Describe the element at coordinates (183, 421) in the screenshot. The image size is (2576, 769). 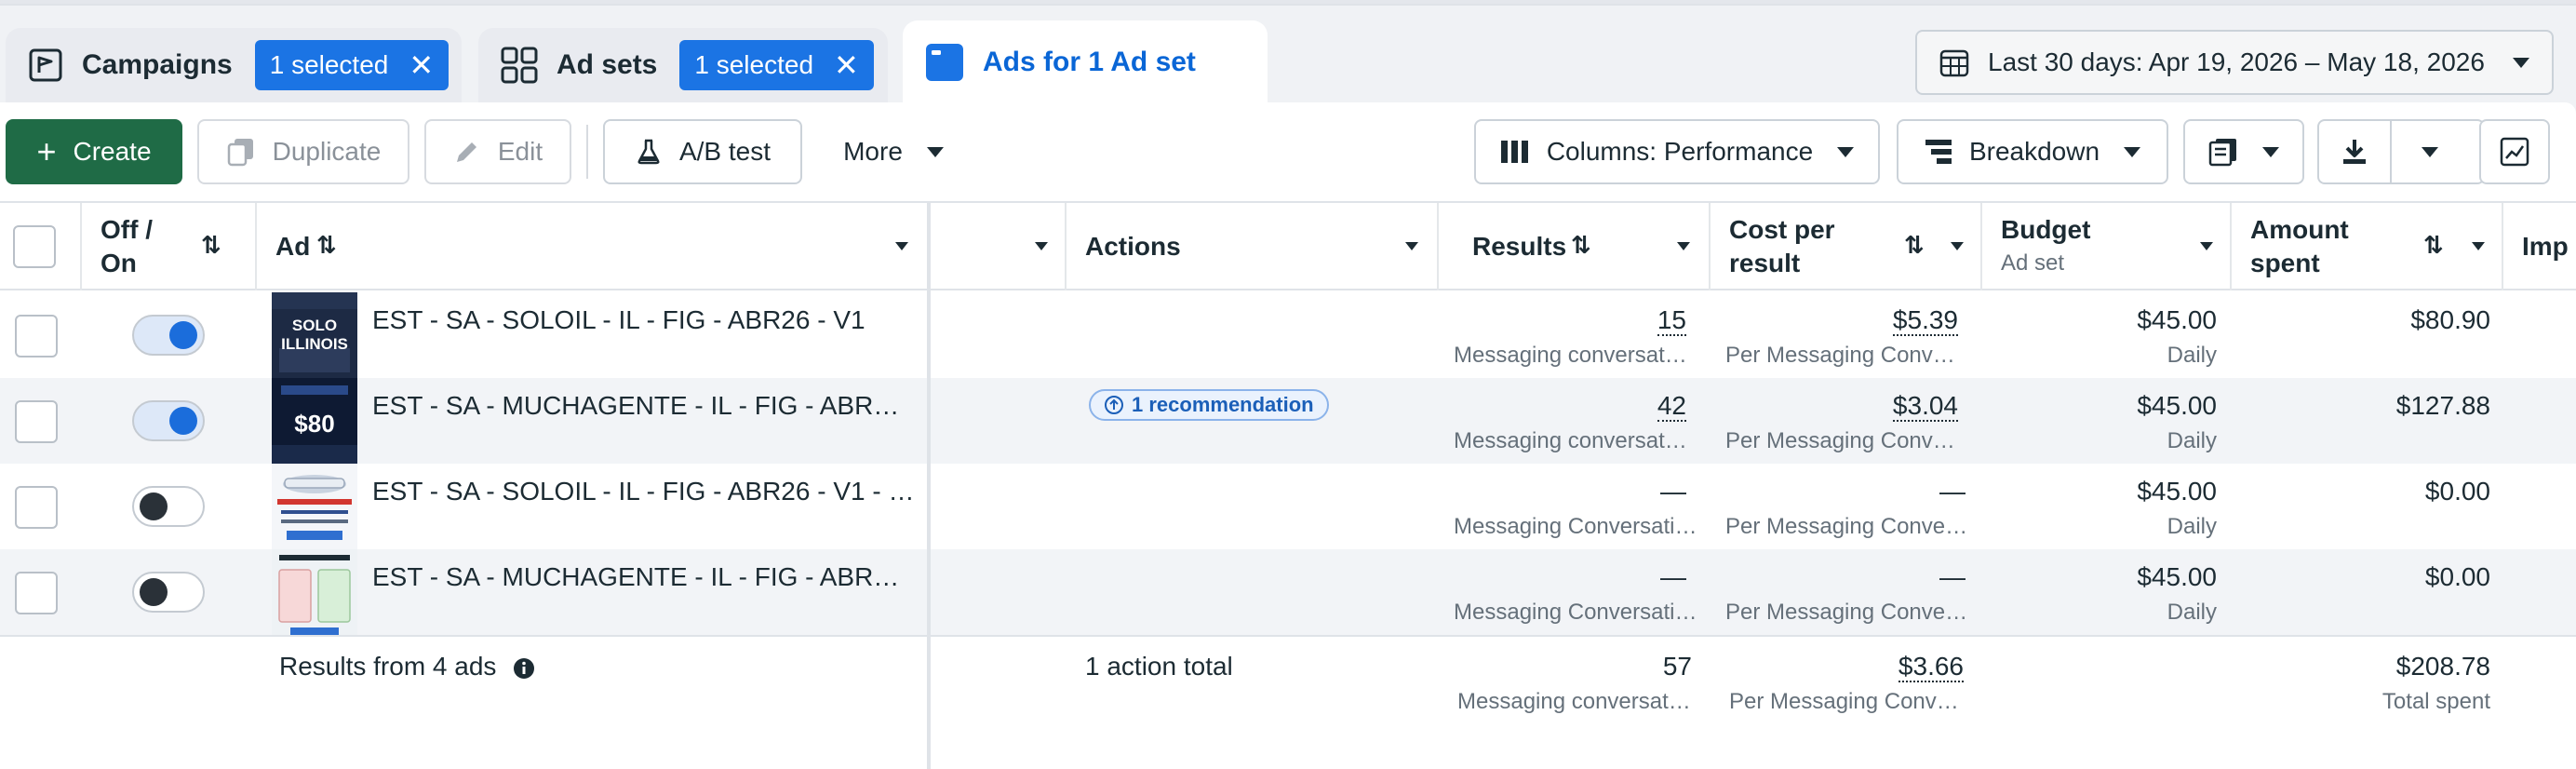
I see `toggle-knob` at that location.